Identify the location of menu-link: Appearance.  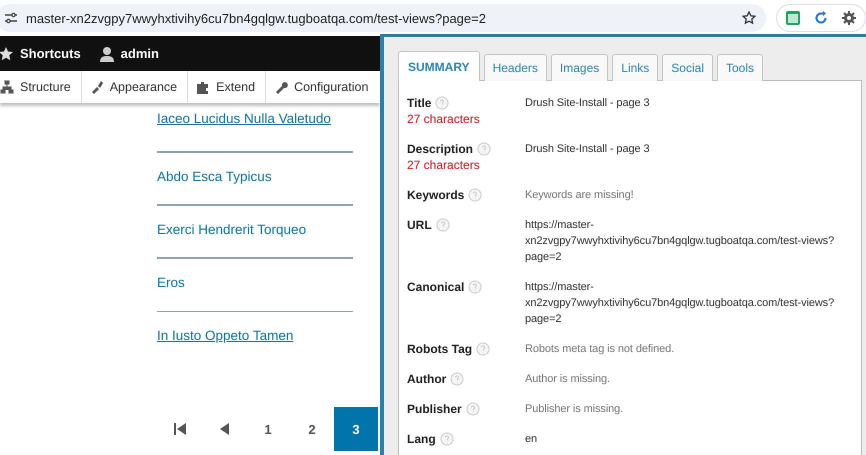
(144, 87).